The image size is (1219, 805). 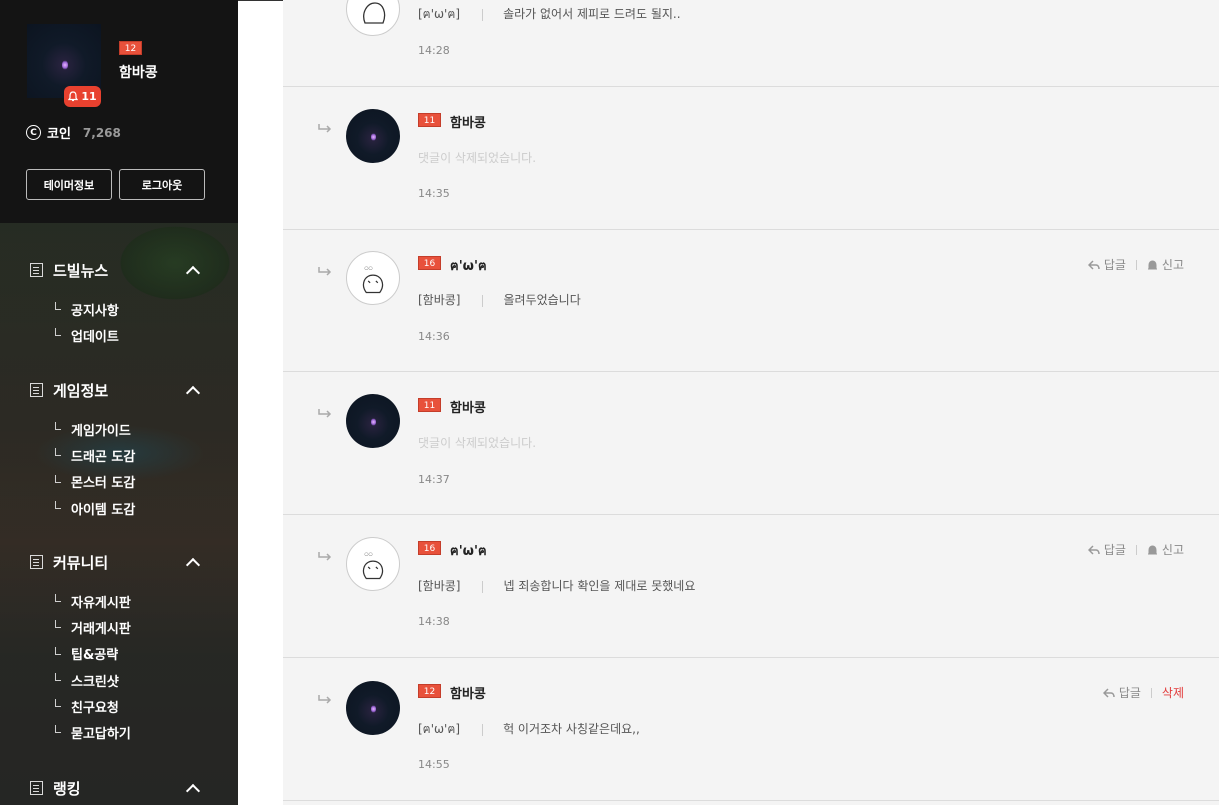 I want to click on sidebar-item-tips: 팁&공략, so click(x=119, y=654).